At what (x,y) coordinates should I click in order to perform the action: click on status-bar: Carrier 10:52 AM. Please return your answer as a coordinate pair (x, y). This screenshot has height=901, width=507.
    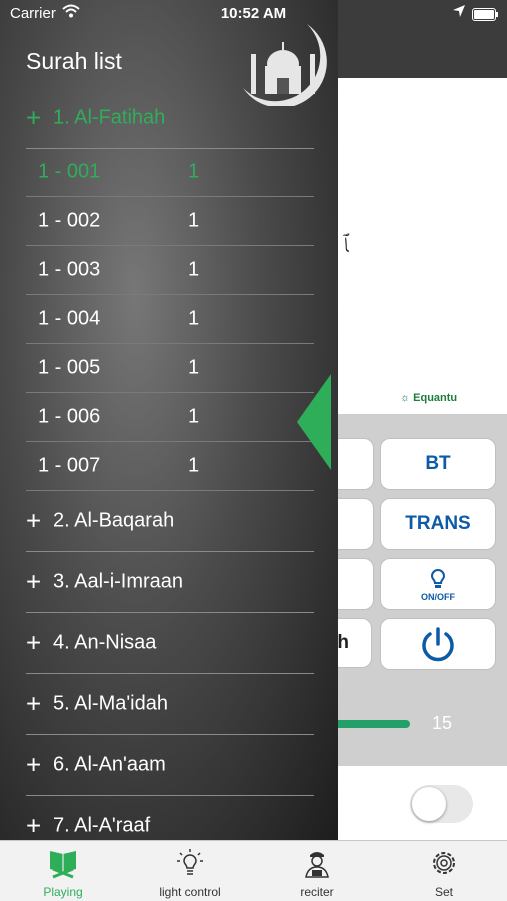
    Looking at the image, I should click on (253, 14).